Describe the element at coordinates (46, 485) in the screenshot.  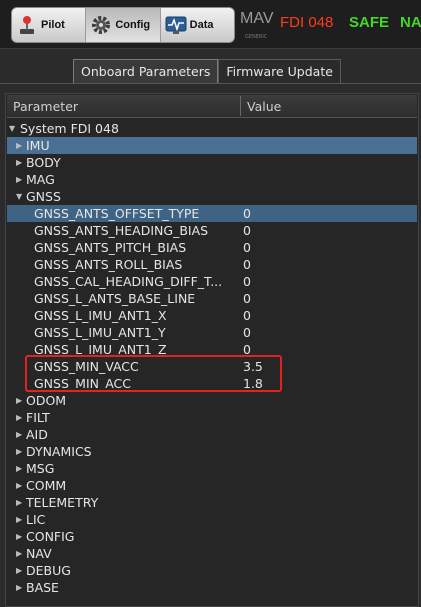
I see `group-label: COMM` at that location.